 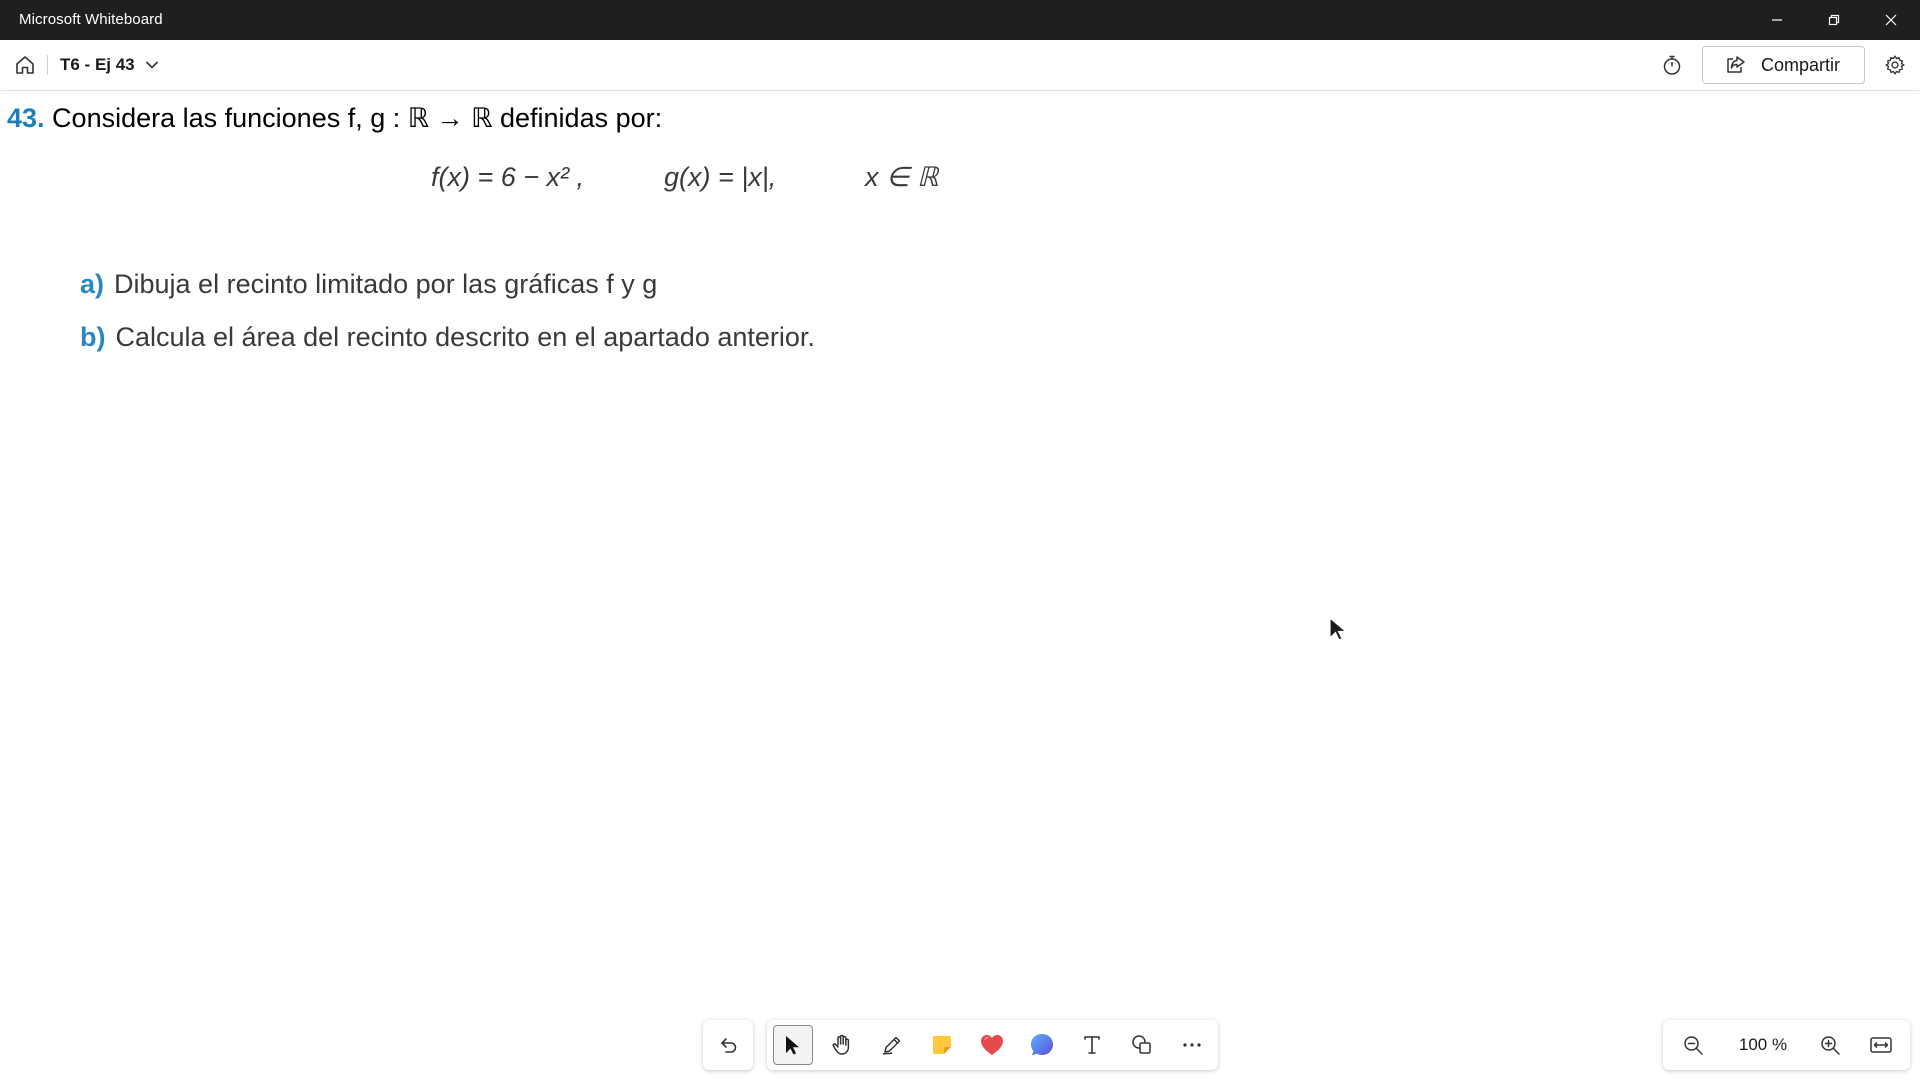 I want to click on undo-icon, so click(x=728, y=1045).